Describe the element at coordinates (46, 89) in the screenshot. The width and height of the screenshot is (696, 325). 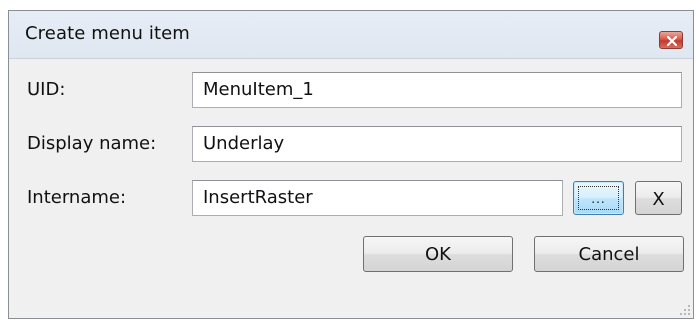
I see `uid-label: UID:` at that location.